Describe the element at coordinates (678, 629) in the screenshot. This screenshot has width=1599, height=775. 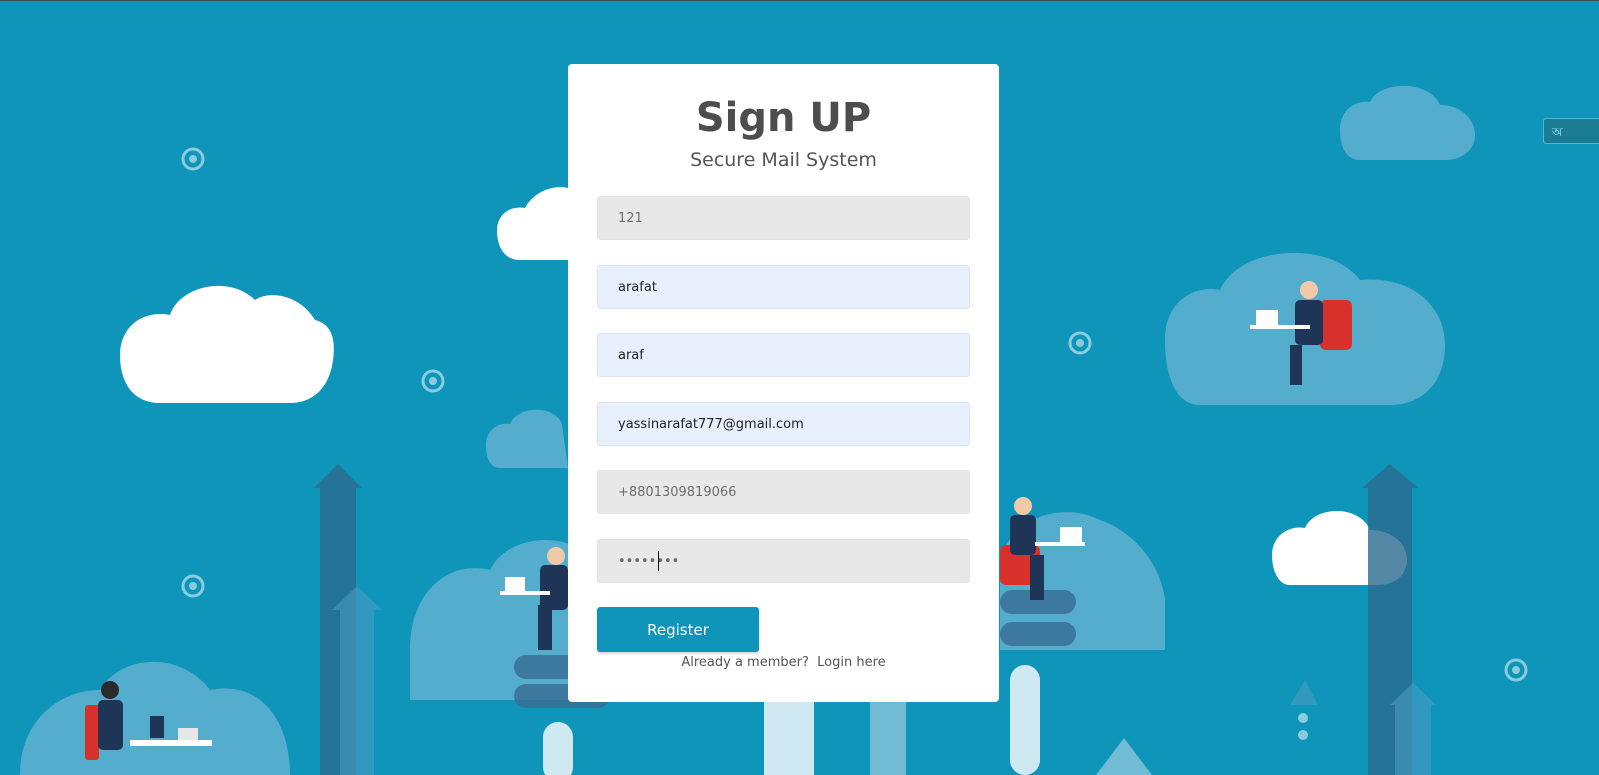
I see `register-button: Register` at that location.